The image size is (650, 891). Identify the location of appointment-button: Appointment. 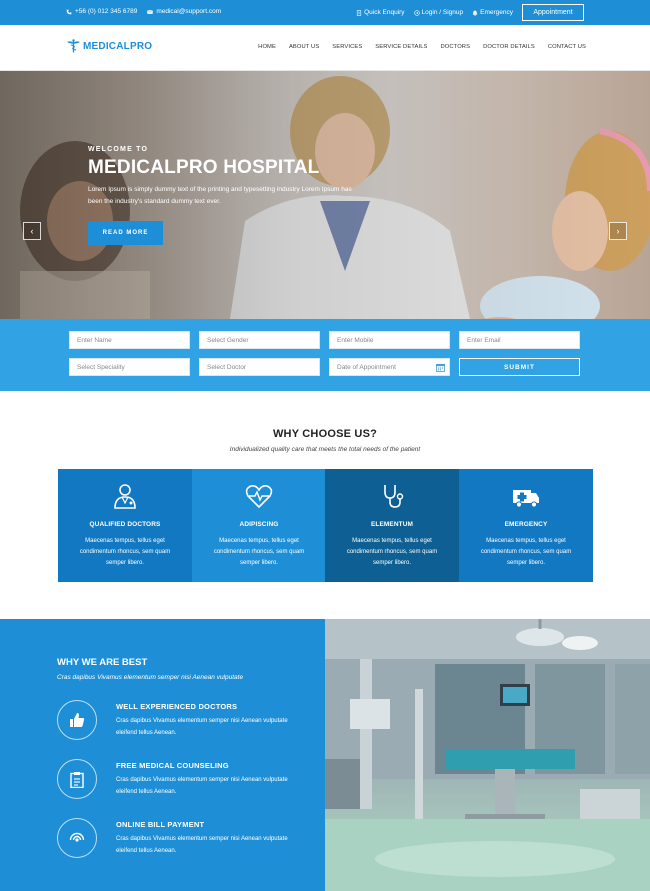
(553, 12).